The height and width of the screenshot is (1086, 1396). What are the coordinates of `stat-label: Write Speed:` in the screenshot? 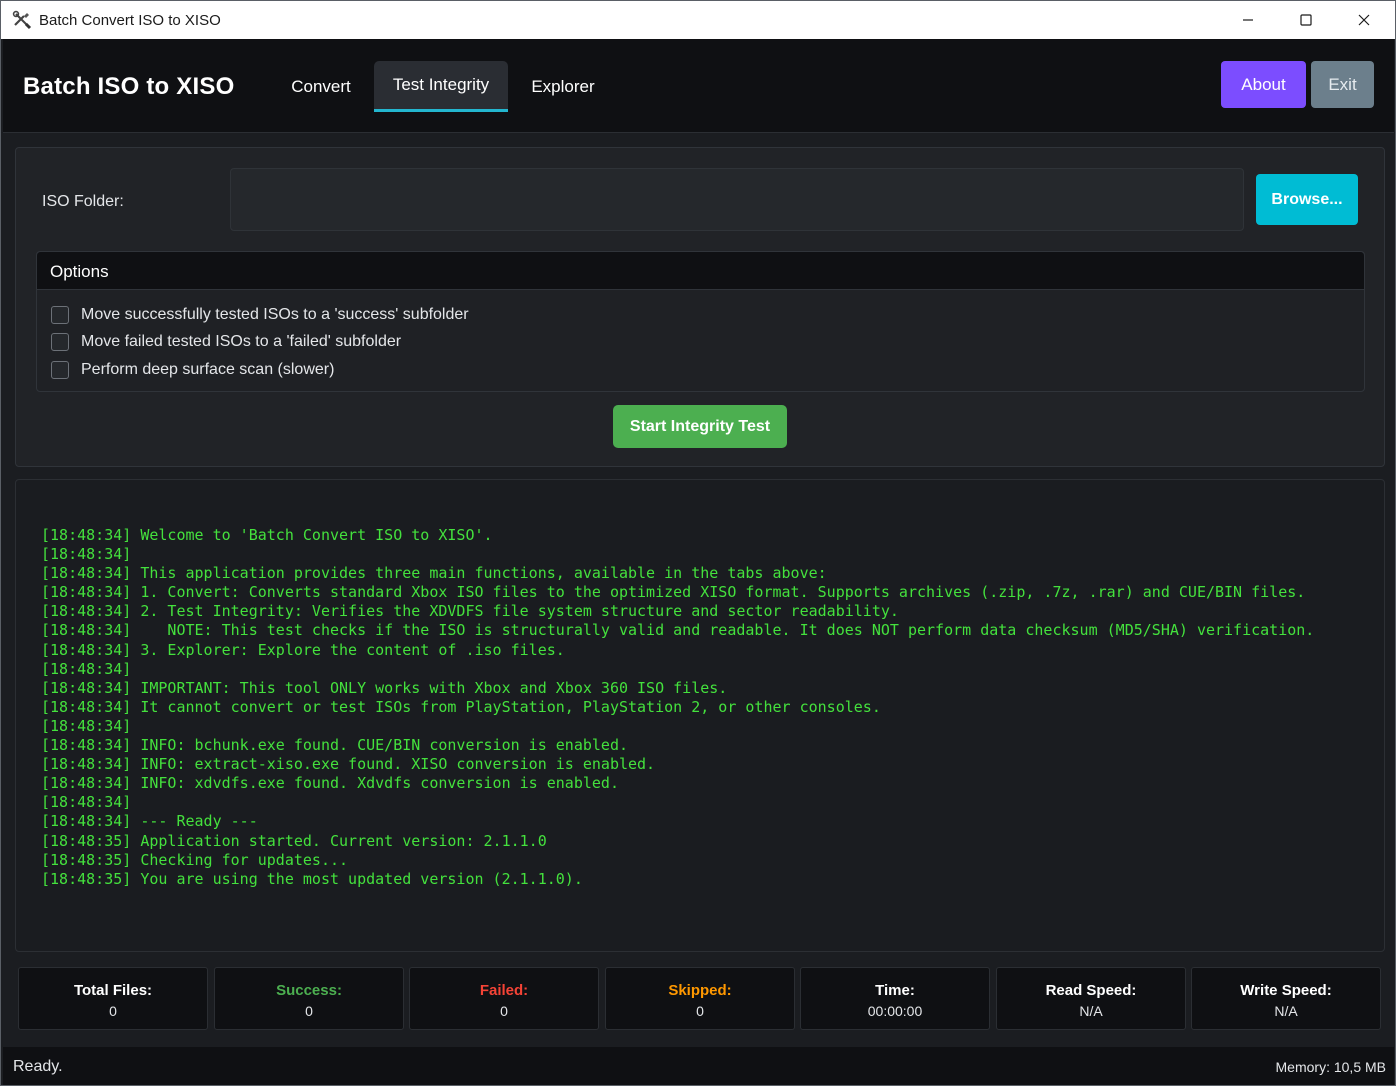 It's located at (1286, 990).